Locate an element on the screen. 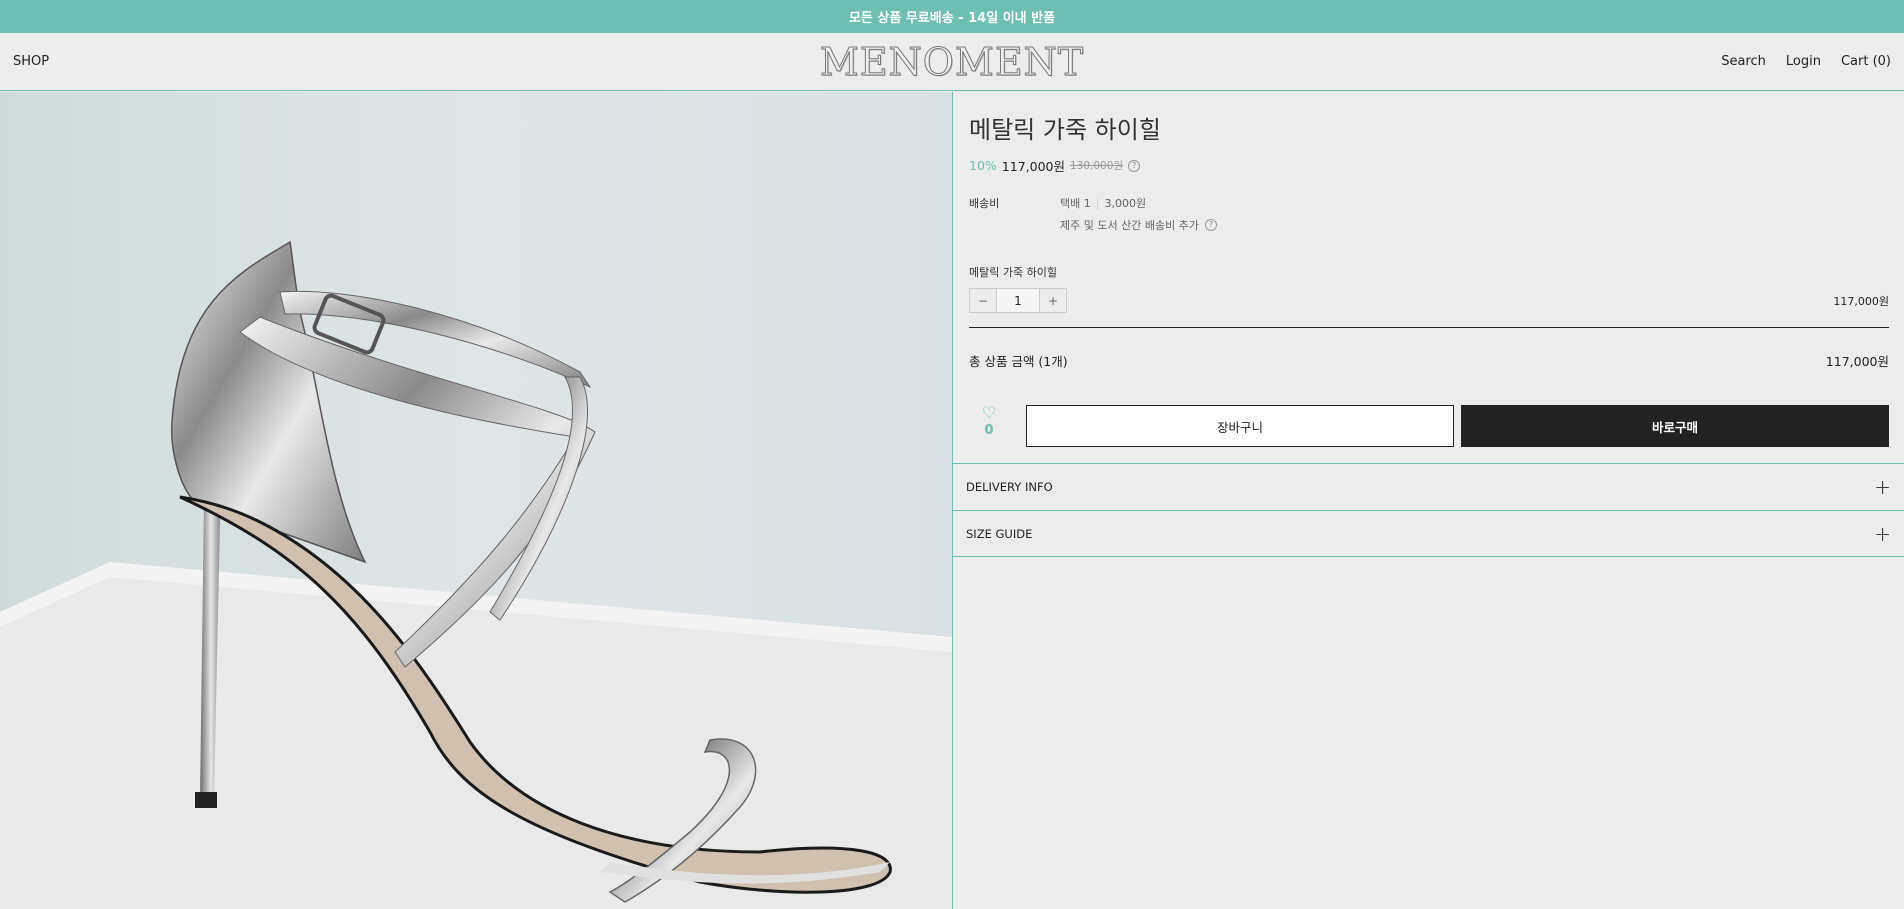 The image size is (1904, 909). selected-option-name: 메탈릭 가죽 하이힐 is located at coordinates (1013, 272).